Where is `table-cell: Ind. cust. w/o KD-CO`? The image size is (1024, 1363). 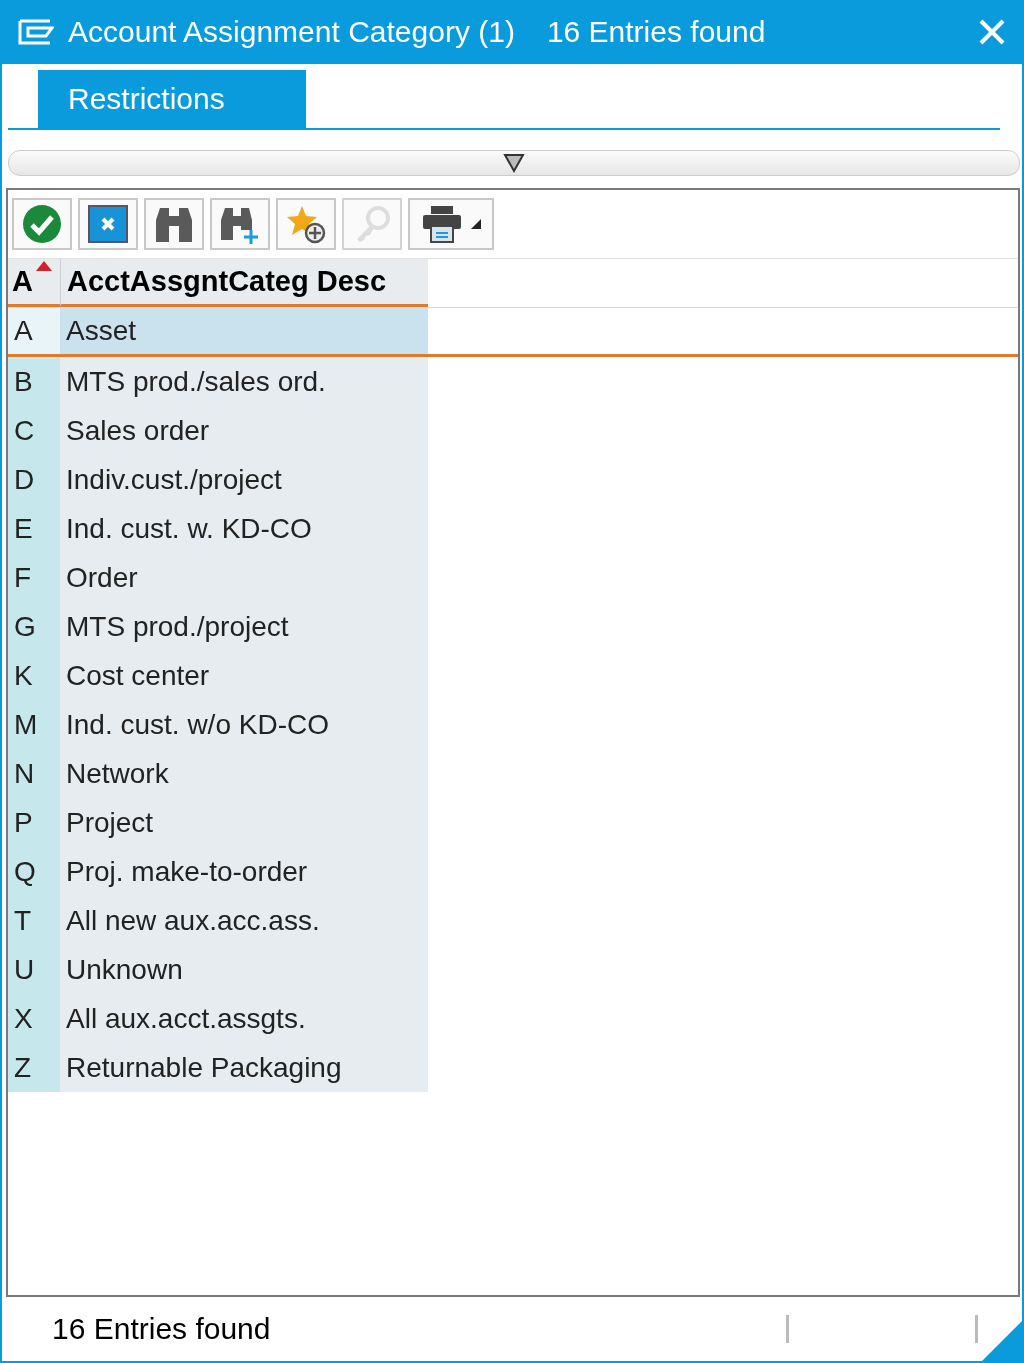 table-cell: Ind. cust. w/o KD-CO is located at coordinates (244, 724).